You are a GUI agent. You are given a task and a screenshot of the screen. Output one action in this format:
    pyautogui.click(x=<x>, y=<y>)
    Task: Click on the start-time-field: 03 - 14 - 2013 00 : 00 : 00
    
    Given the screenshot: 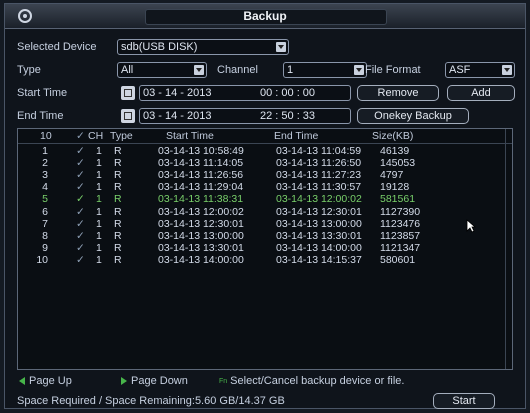 What is the action you would take?
    pyautogui.click(x=245, y=93)
    